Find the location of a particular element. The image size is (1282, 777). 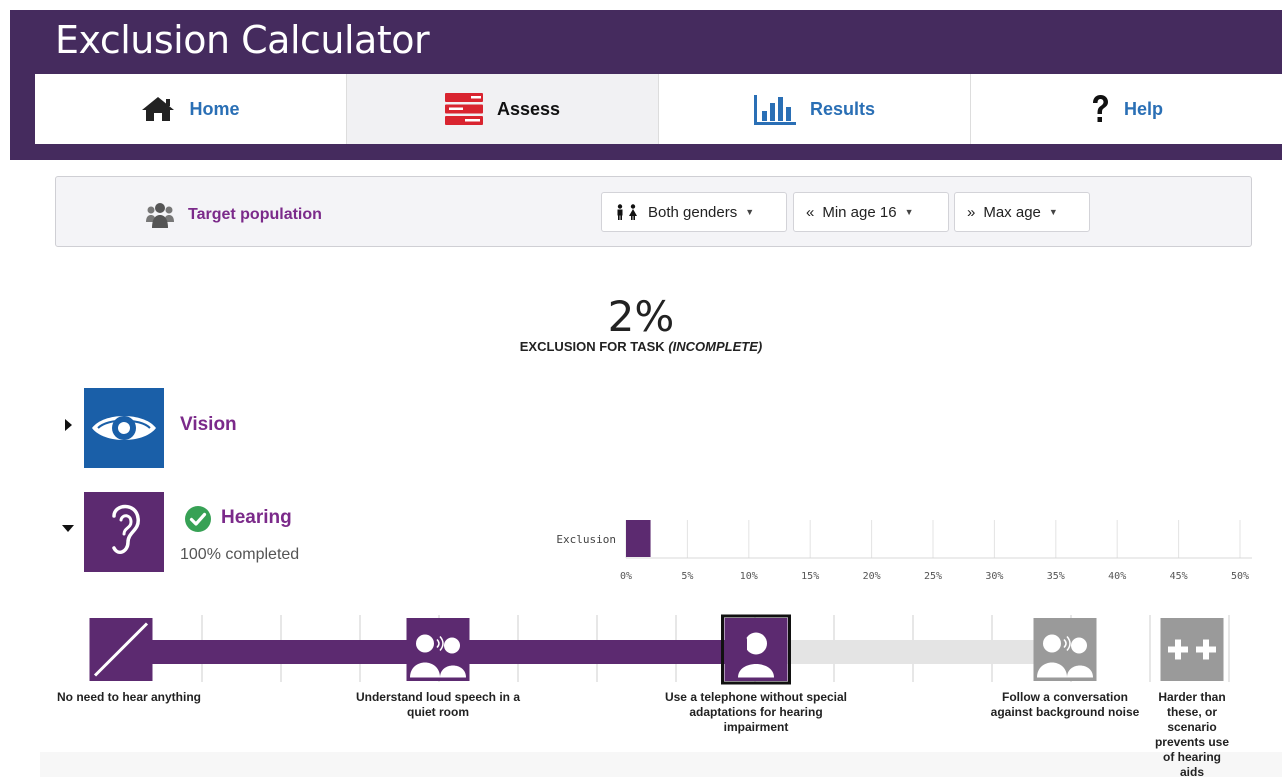

chart-tick-label: 10% is located at coordinates (749, 576).